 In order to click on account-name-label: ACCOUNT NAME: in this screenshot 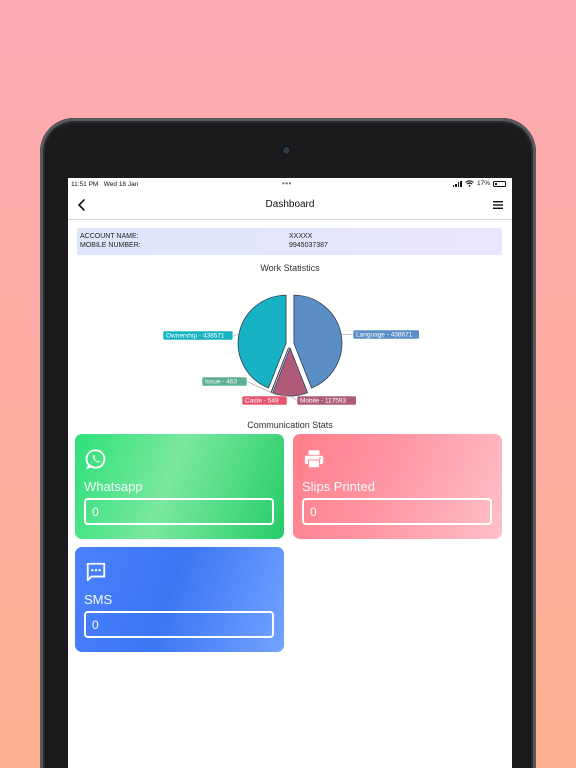, I will do `click(109, 236)`.